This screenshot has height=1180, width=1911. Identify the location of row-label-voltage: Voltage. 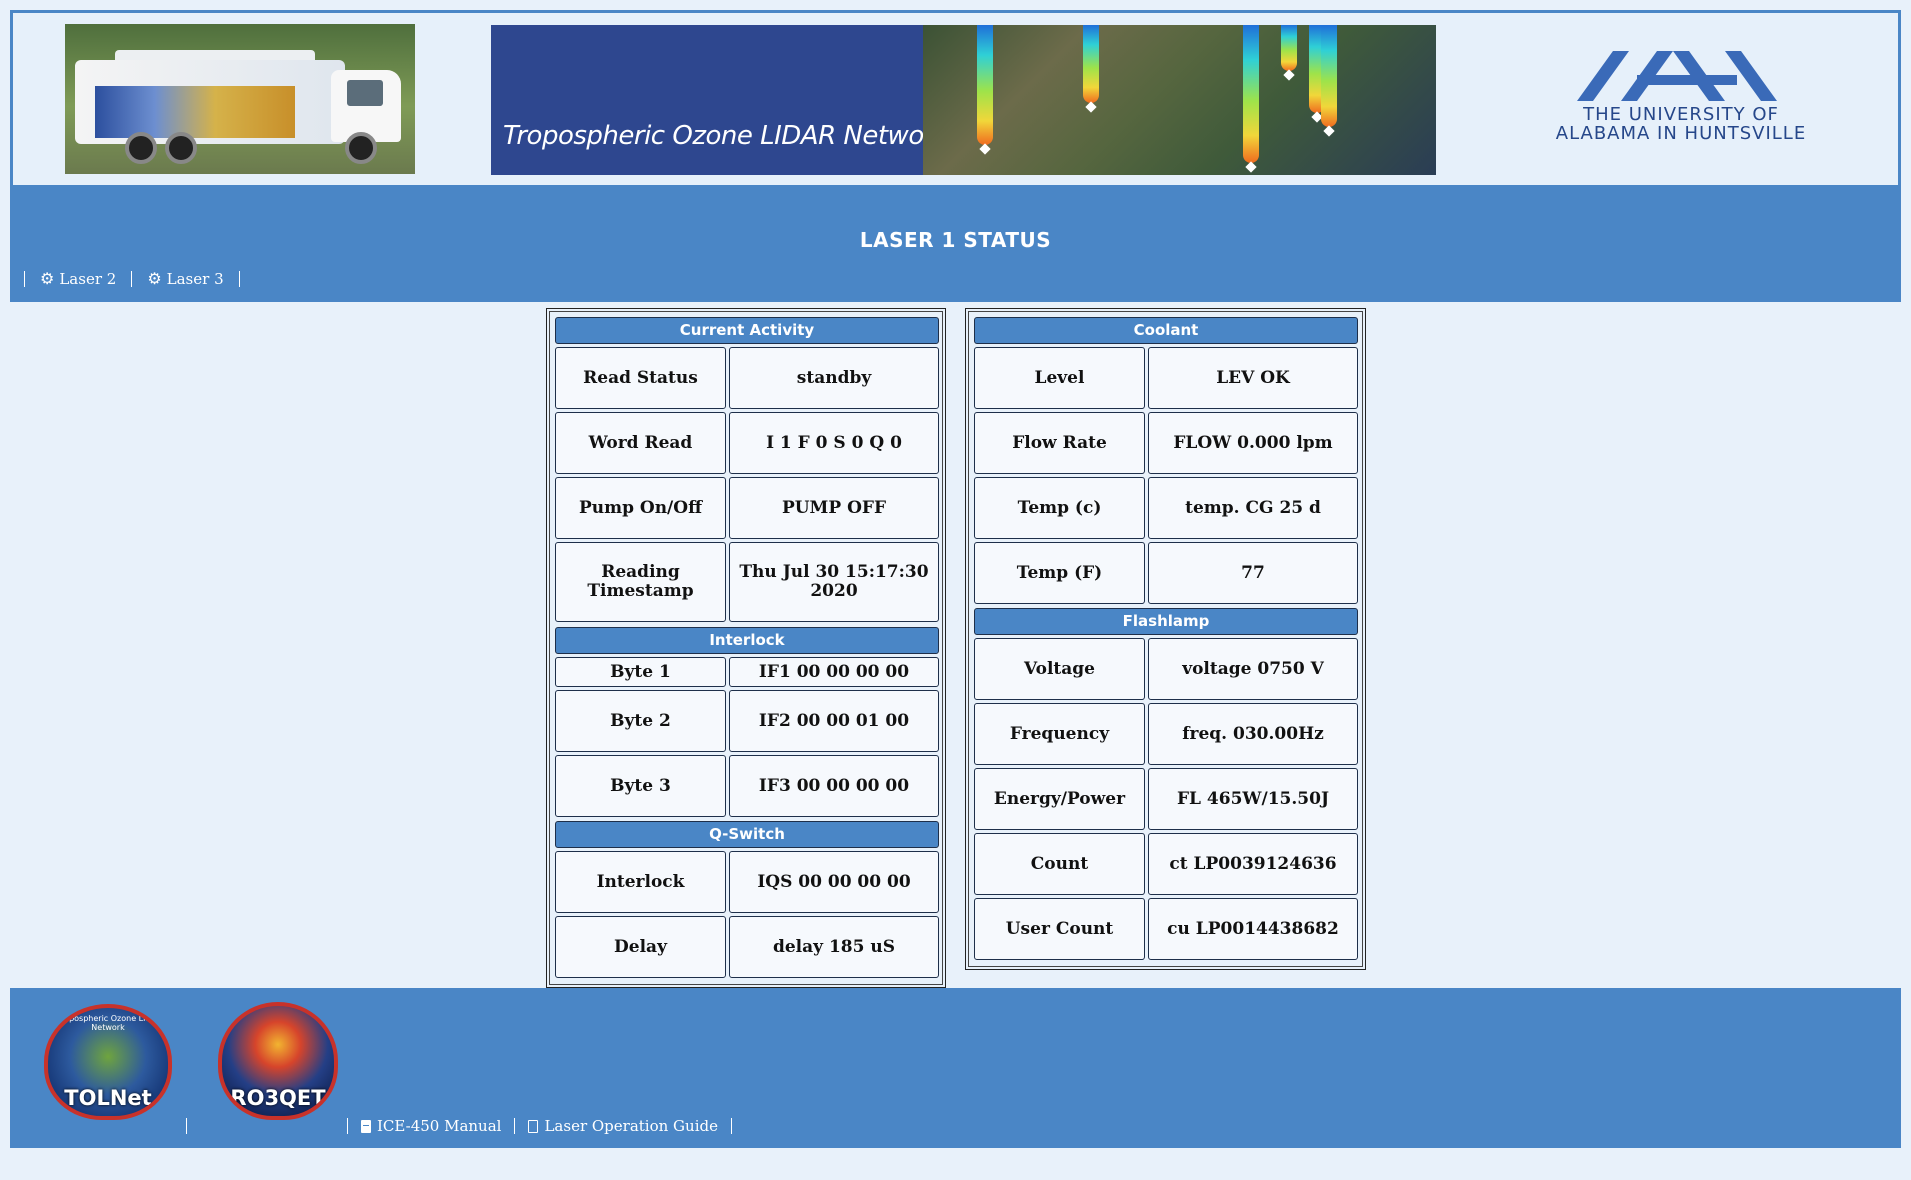
(1059, 669).